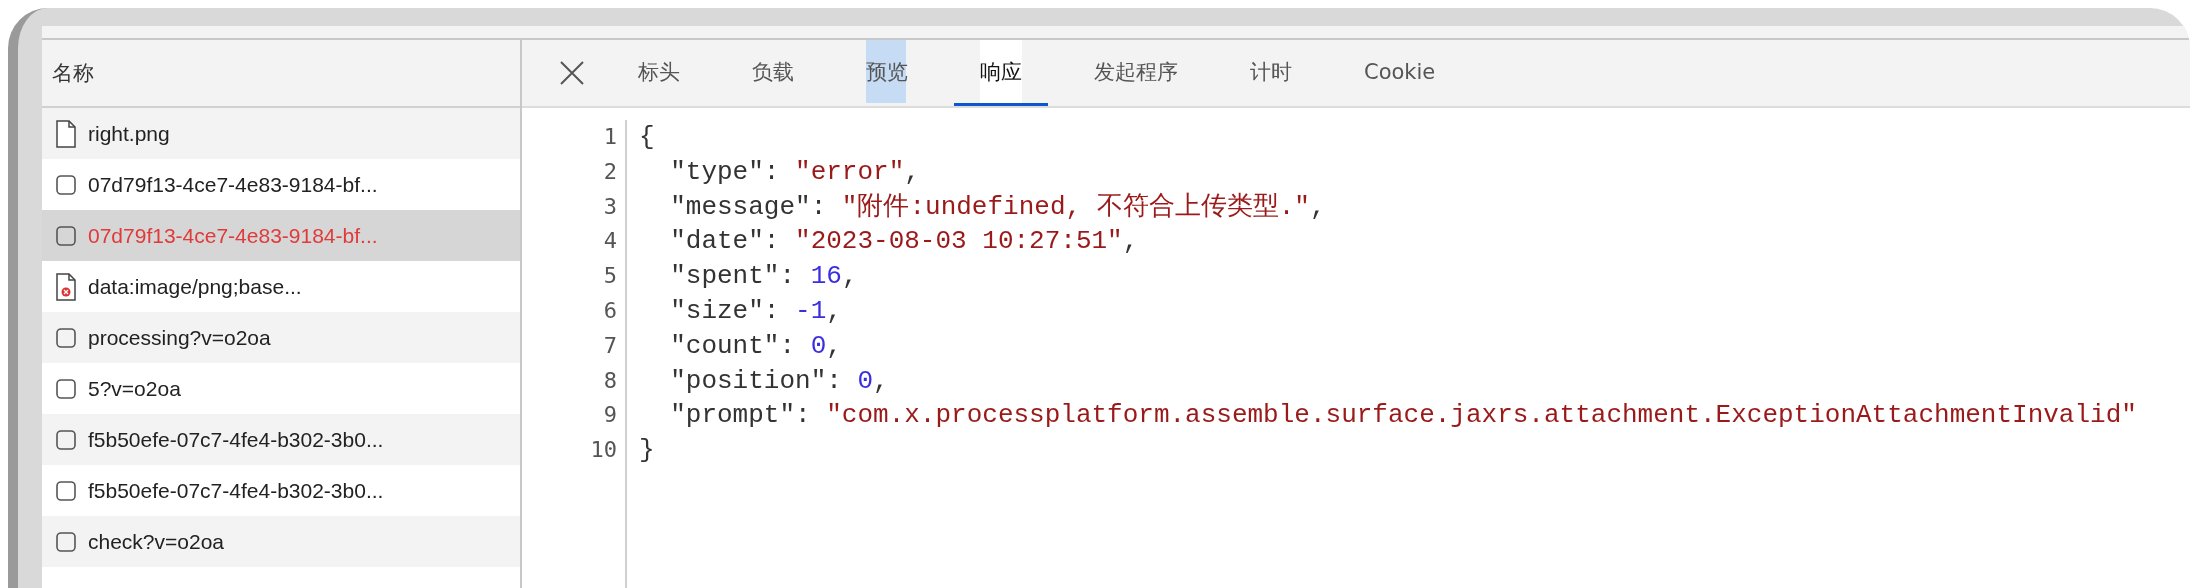  What do you see at coordinates (647, 137) in the screenshot?
I see `code-line: {` at bounding box center [647, 137].